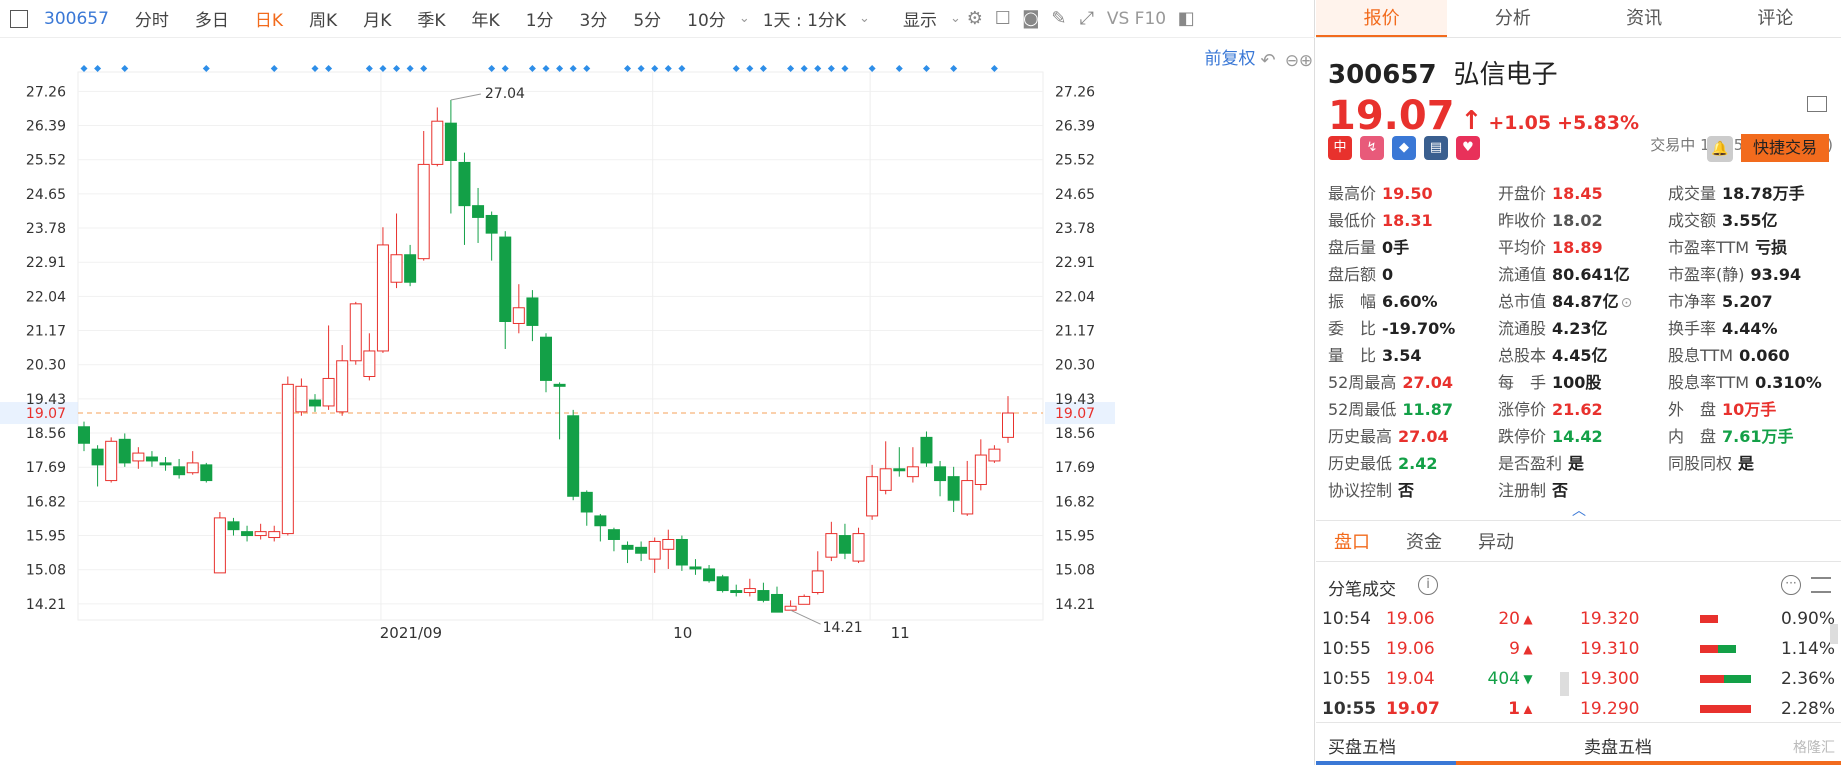 The height and width of the screenshot is (765, 1841). What do you see at coordinates (1583, 434) in the screenshot?
I see `quote-row: 历史最高 27.04 跌停价 14.42 内 盘 7.61万手` at bounding box center [1583, 434].